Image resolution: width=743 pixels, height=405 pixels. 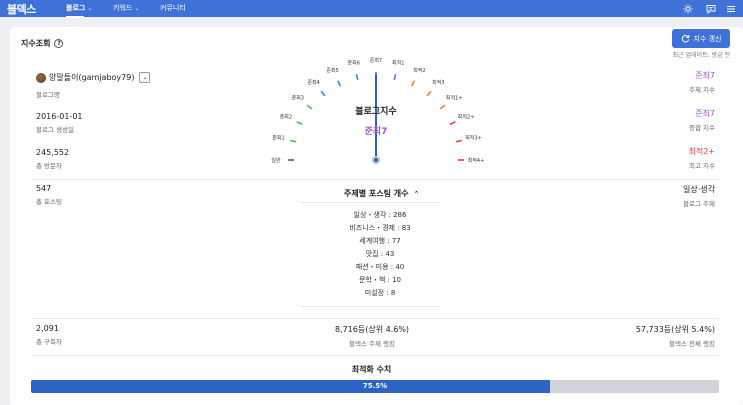 What do you see at coordinates (710, 8) in the screenshot?
I see `message-icon` at bounding box center [710, 8].